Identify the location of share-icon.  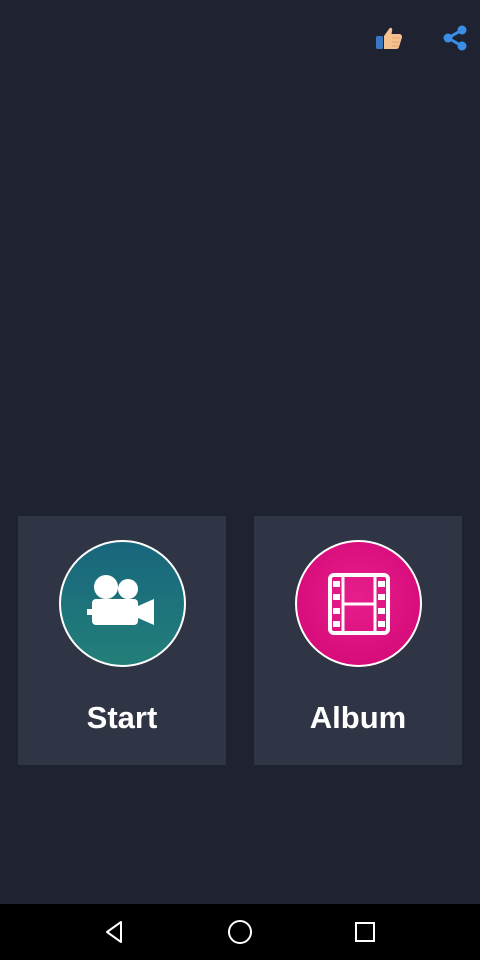
(455, 38).